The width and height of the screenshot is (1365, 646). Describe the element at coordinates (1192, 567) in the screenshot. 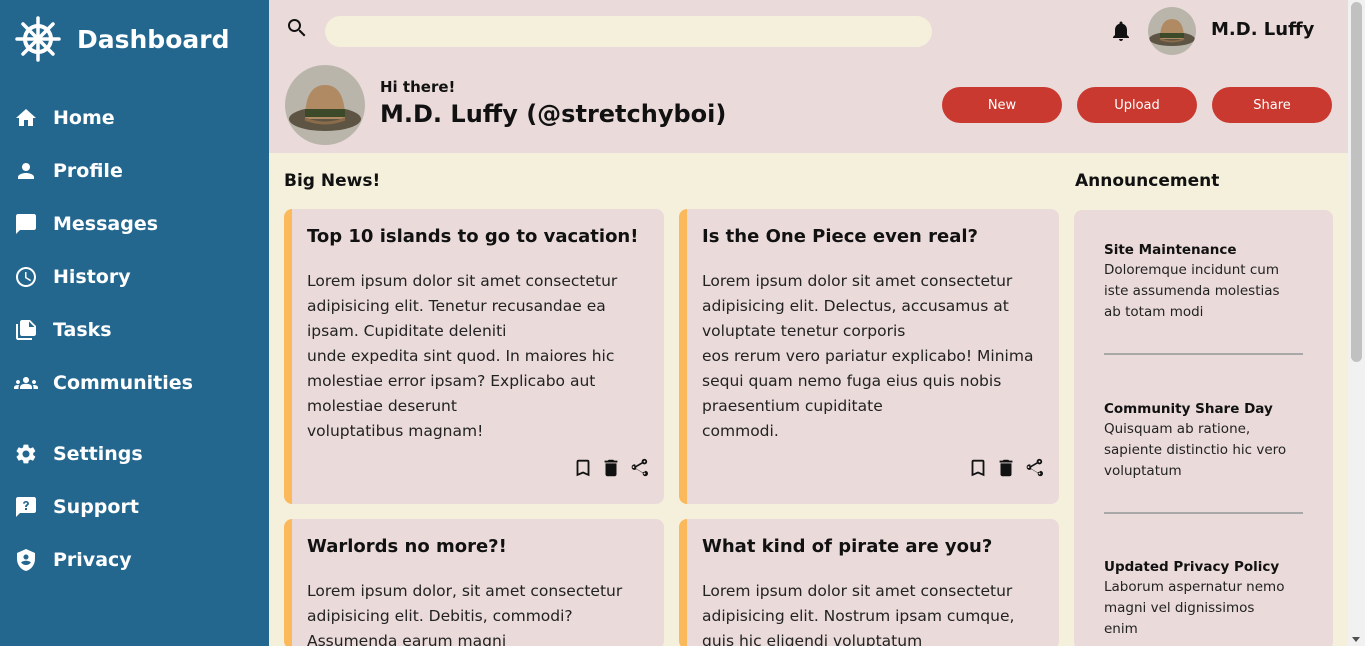

I see `announcement-title: Updated Privacy Policy` at that location.